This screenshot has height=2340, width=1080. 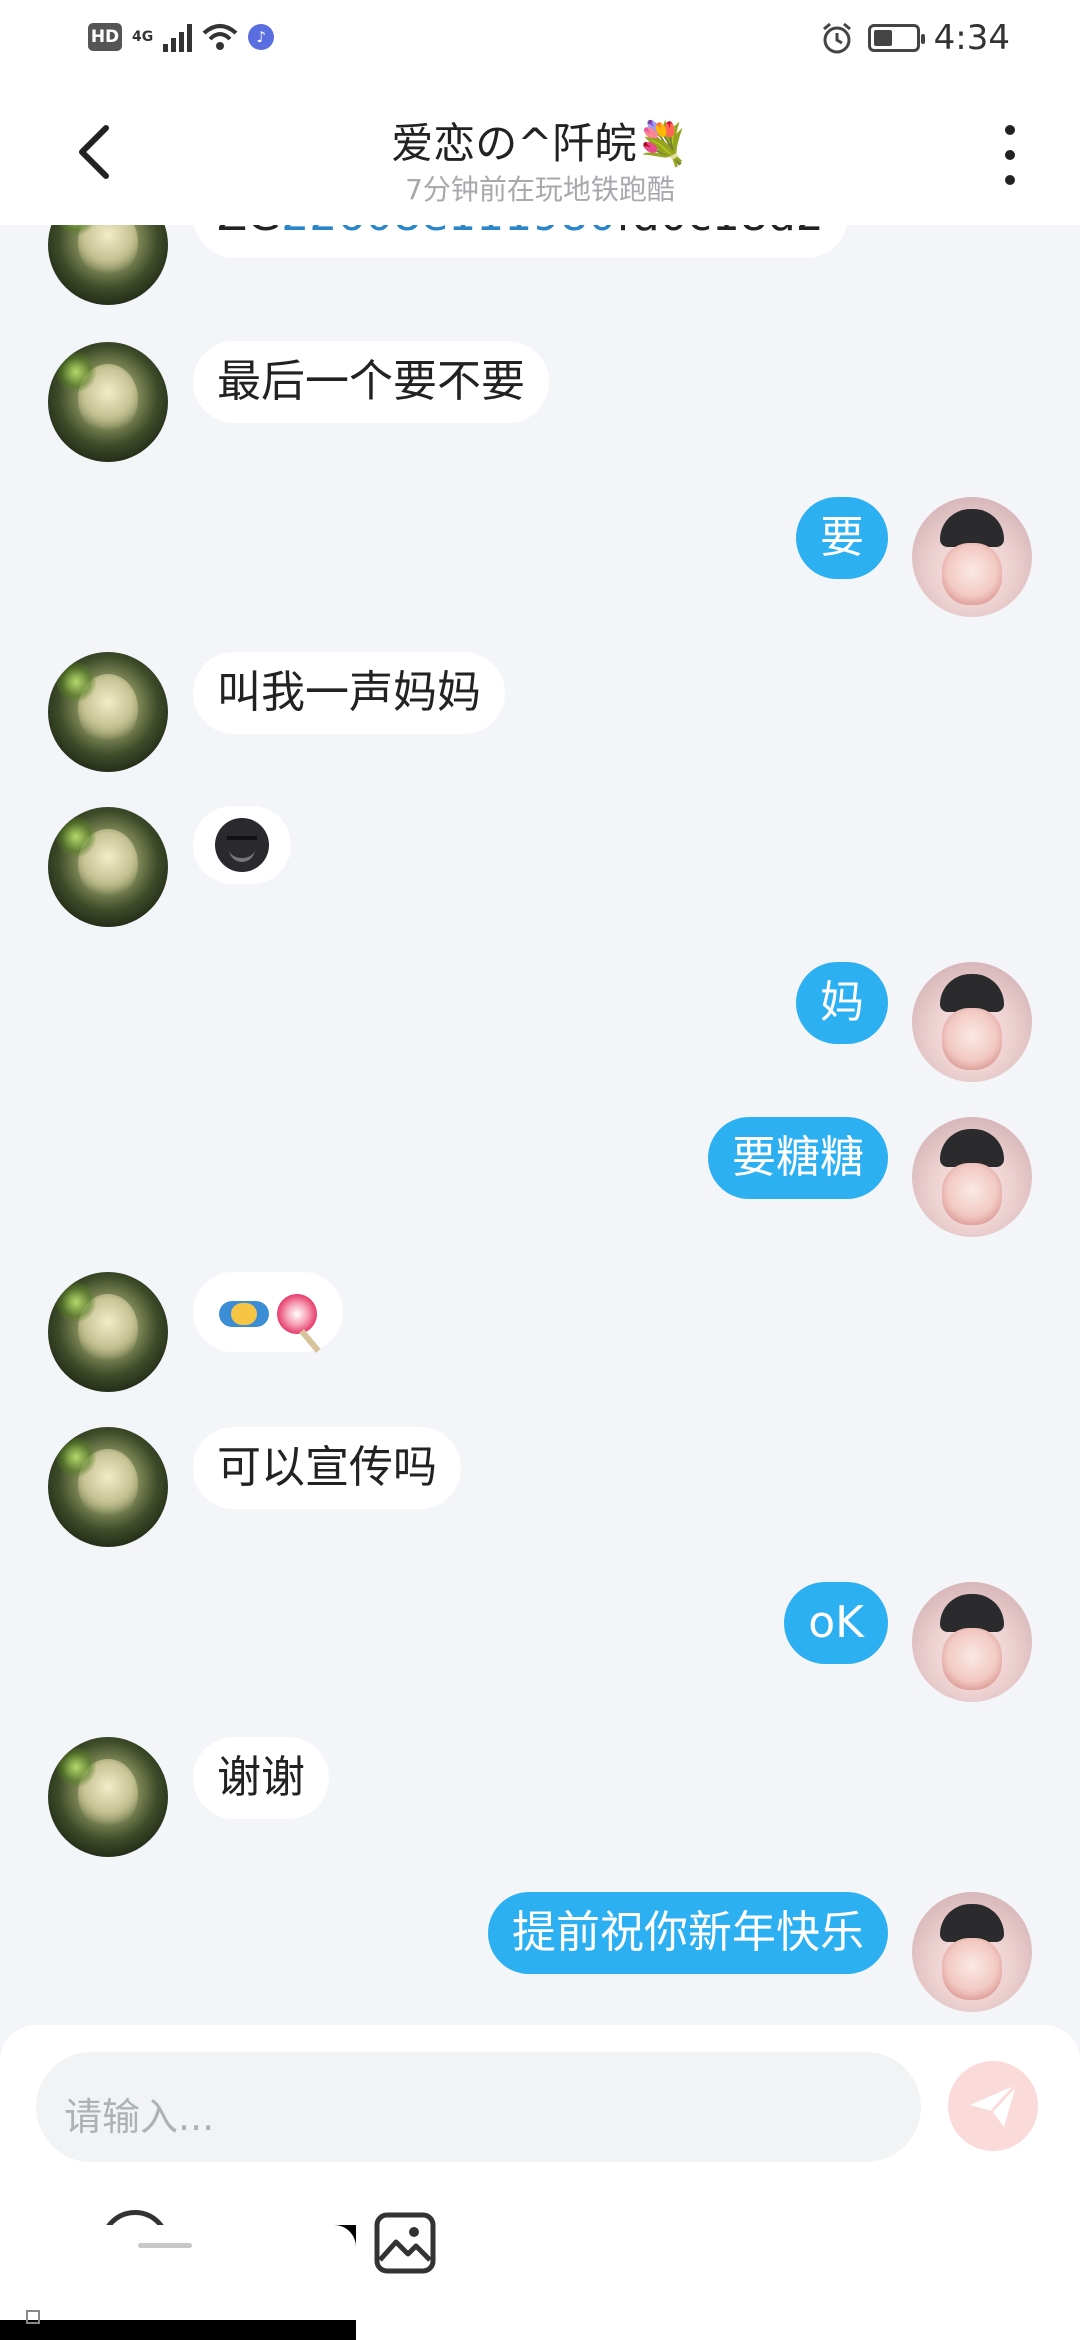 What do you see at coordinates (261, 37) in the screenshot?
I see `music-icon: ♪` at bounding box center [261, 37].